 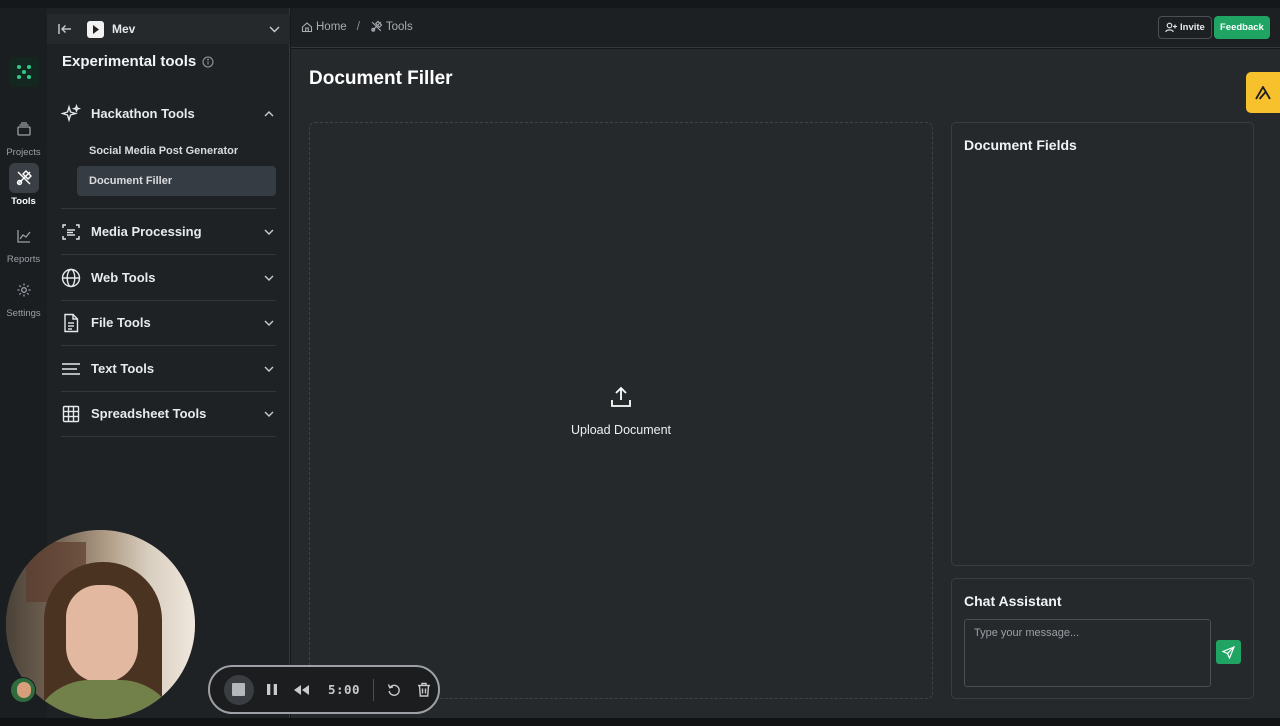 What do you see at coordinates (785, 28) in the screenshot?
I see `top-bar: Home / Tools Invite Feedback` at bounding box center [785, 28].